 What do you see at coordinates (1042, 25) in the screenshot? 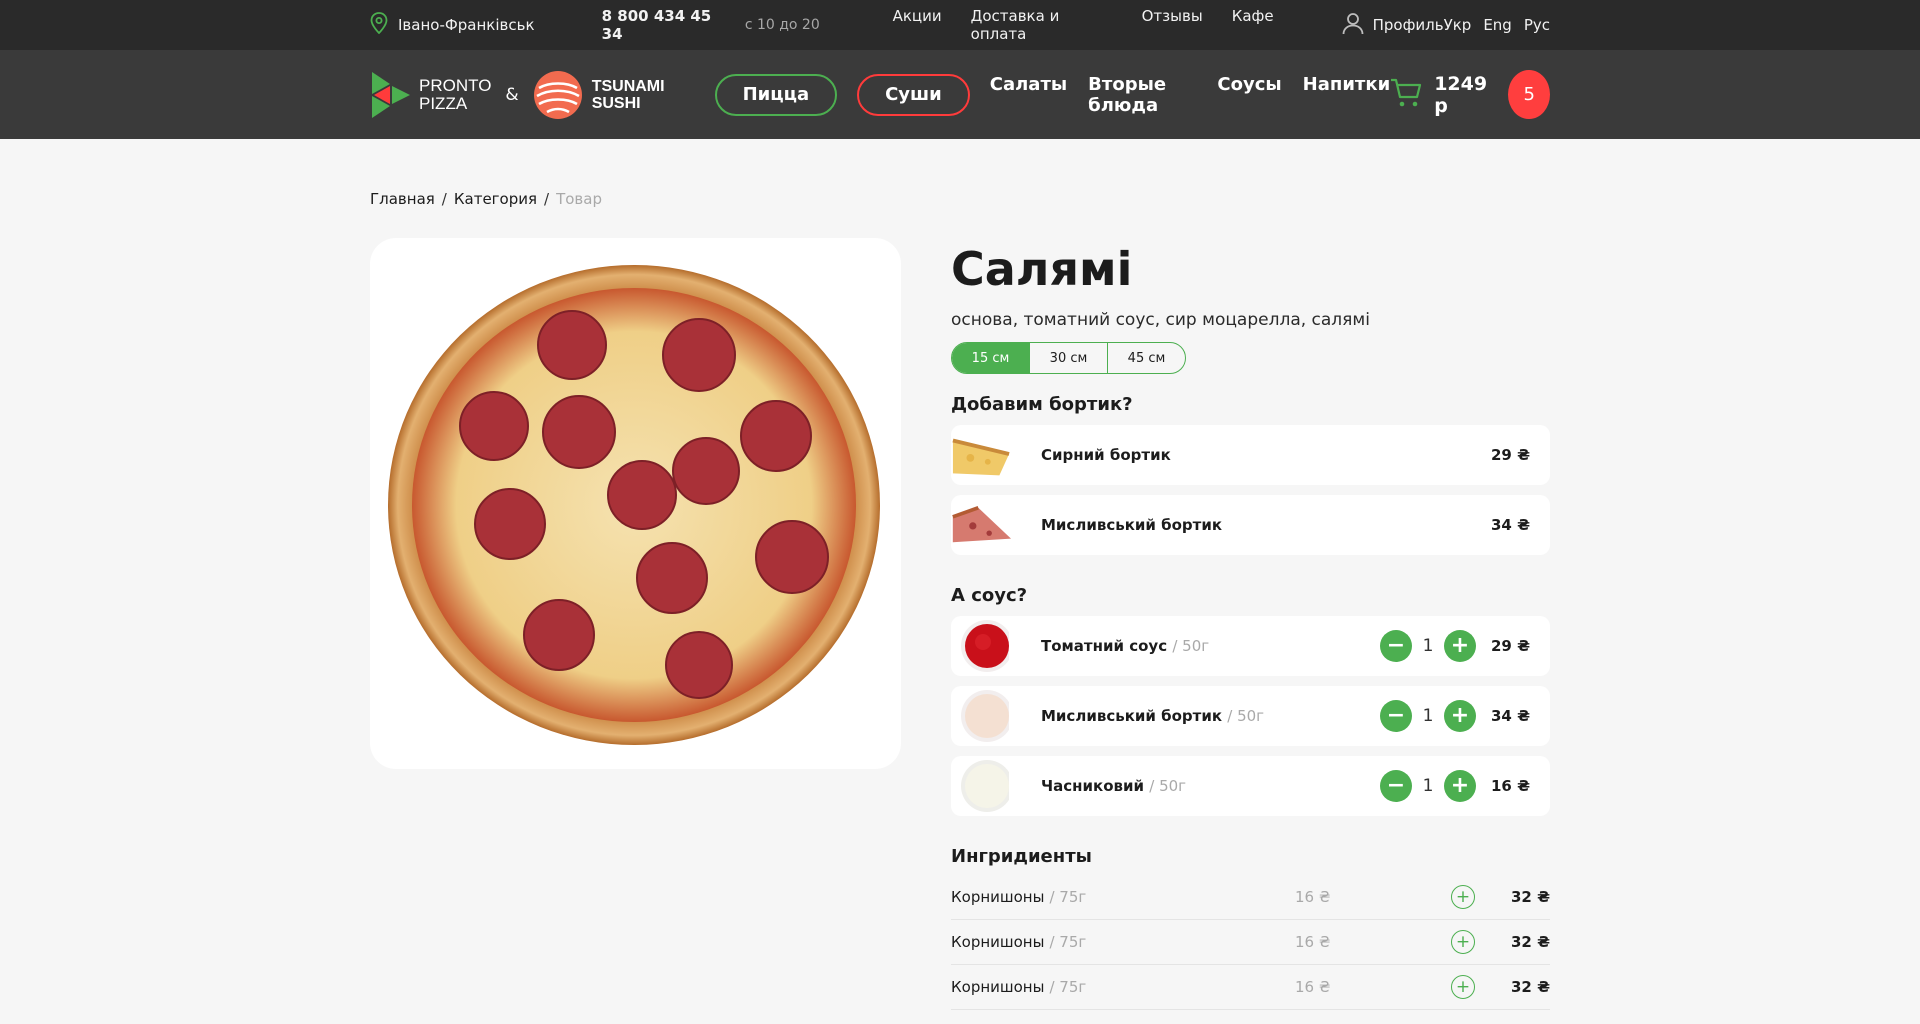
I see `top-link-delivery: Доставка и оплата` at bounding box center [1042, 25].